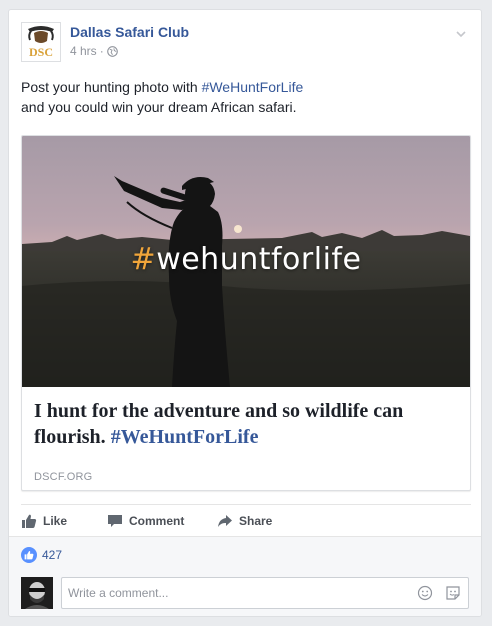 The width and height of the screenshot is (492, 626). I want to click on photo-overlay-hashtag: #wehuntforlife, so click(246, 259).